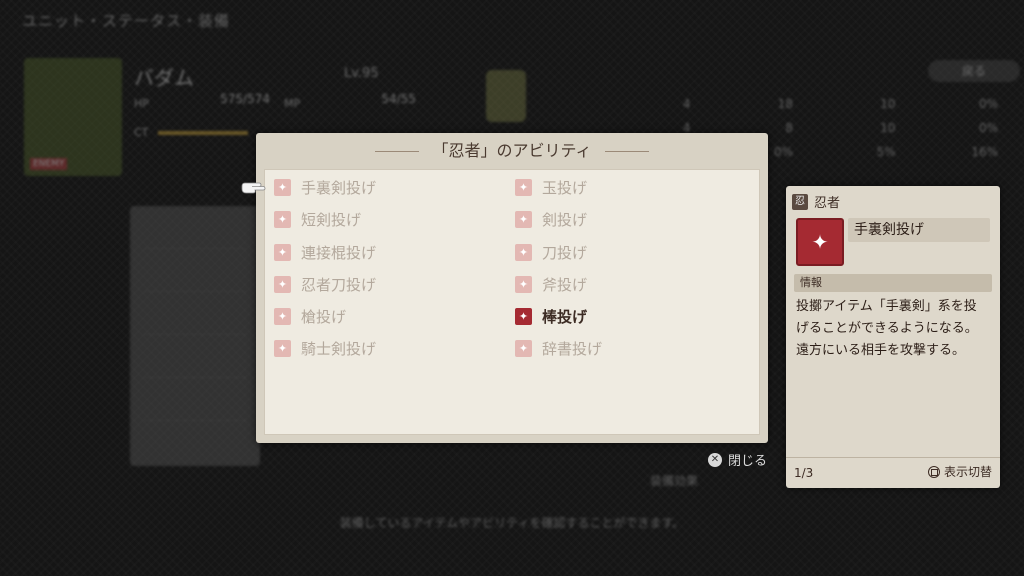  Describe the element at coordinates (164, 78) in the screenshot. I see `unit-name: バダム` at that location.